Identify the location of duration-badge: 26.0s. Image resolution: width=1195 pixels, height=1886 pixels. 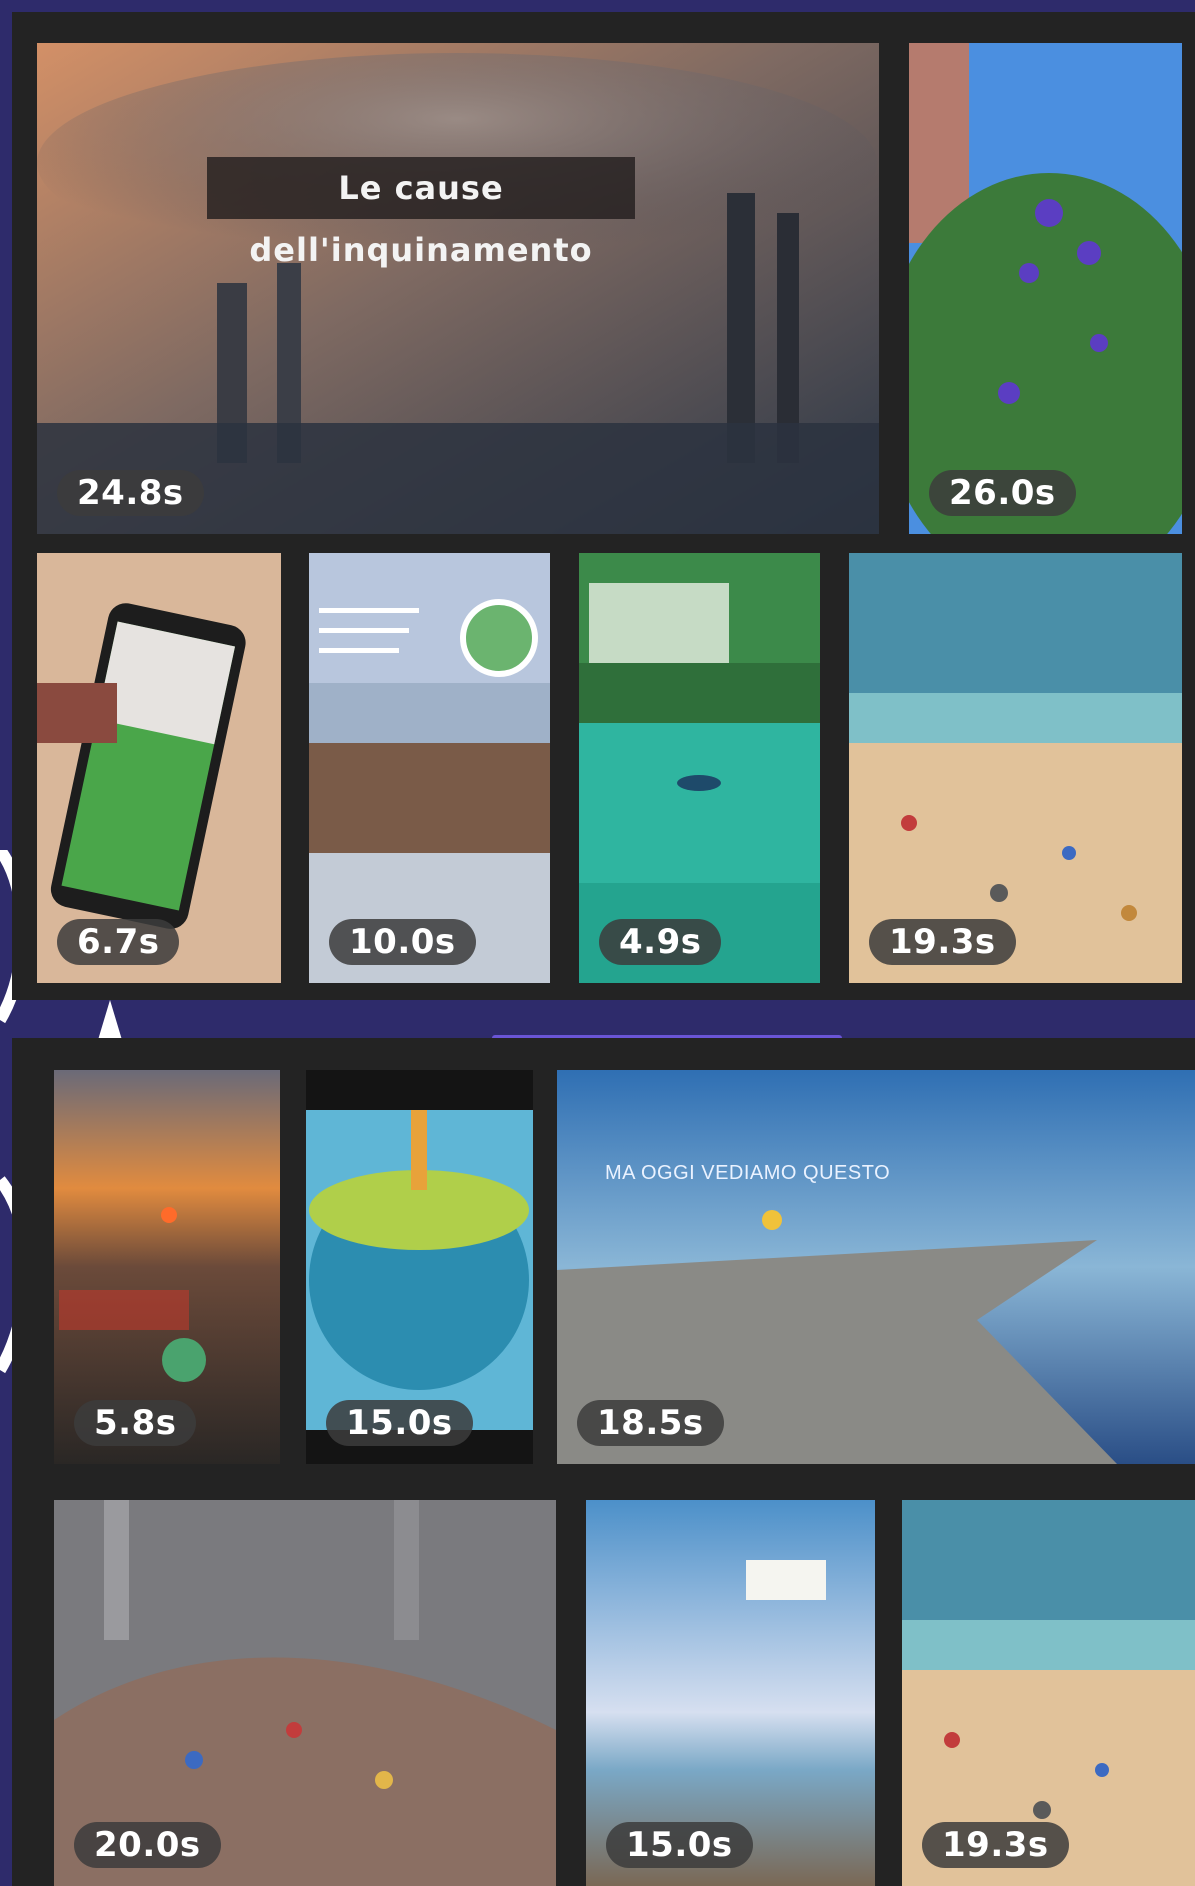
(1002, 493).